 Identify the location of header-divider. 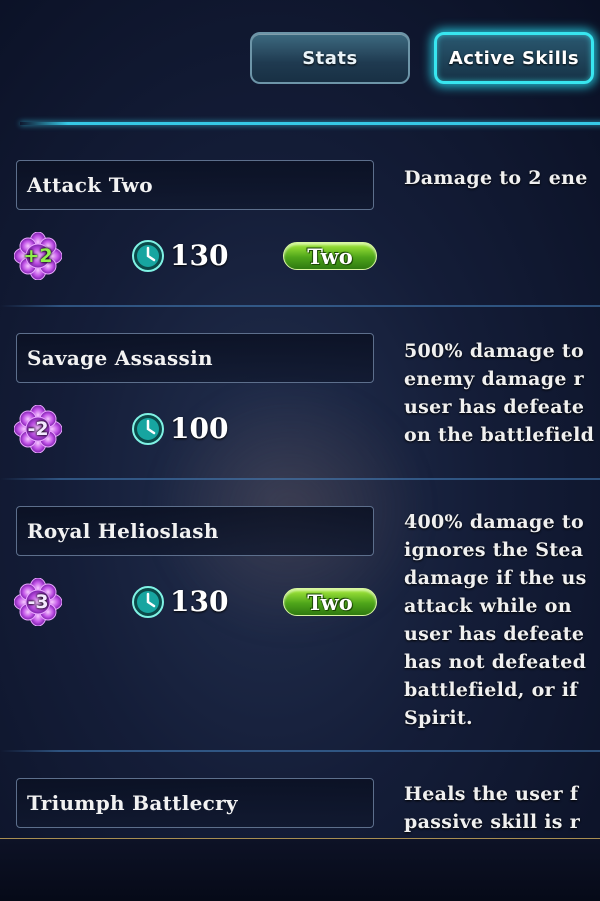
(310, 123).